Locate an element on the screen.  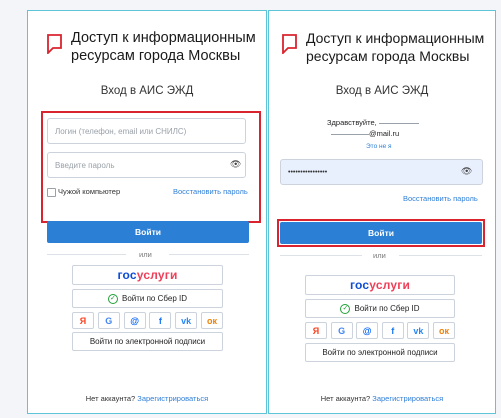
not-me-link: Это не я is located at coordinates (379, 146).